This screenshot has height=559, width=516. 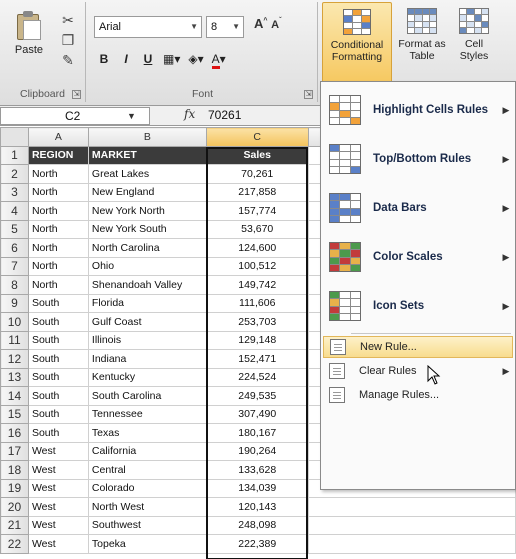 I want to click on market-cell: Colorado, so click(x=147, y=488).